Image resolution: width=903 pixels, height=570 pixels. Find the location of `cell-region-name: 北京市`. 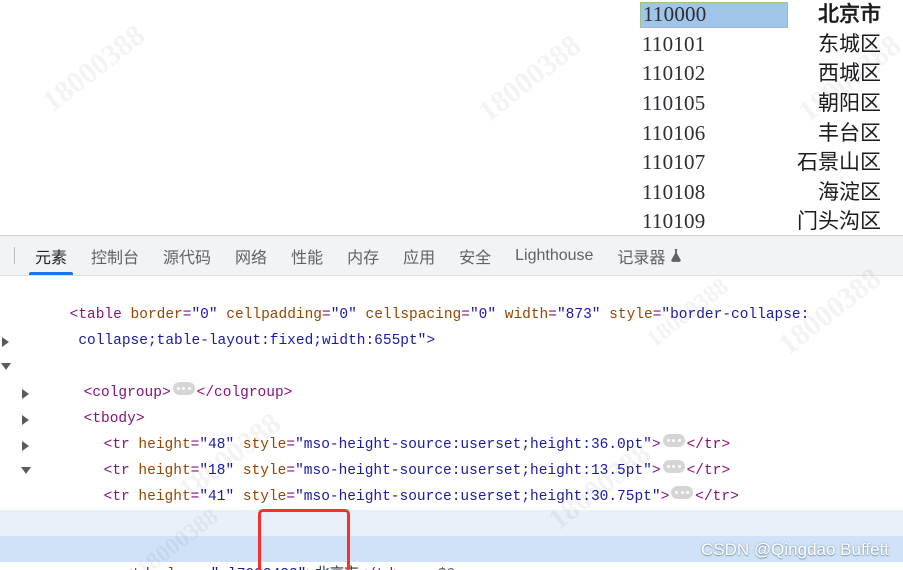

cell-region-name: 北京市 is located at coordinates (845, 14).